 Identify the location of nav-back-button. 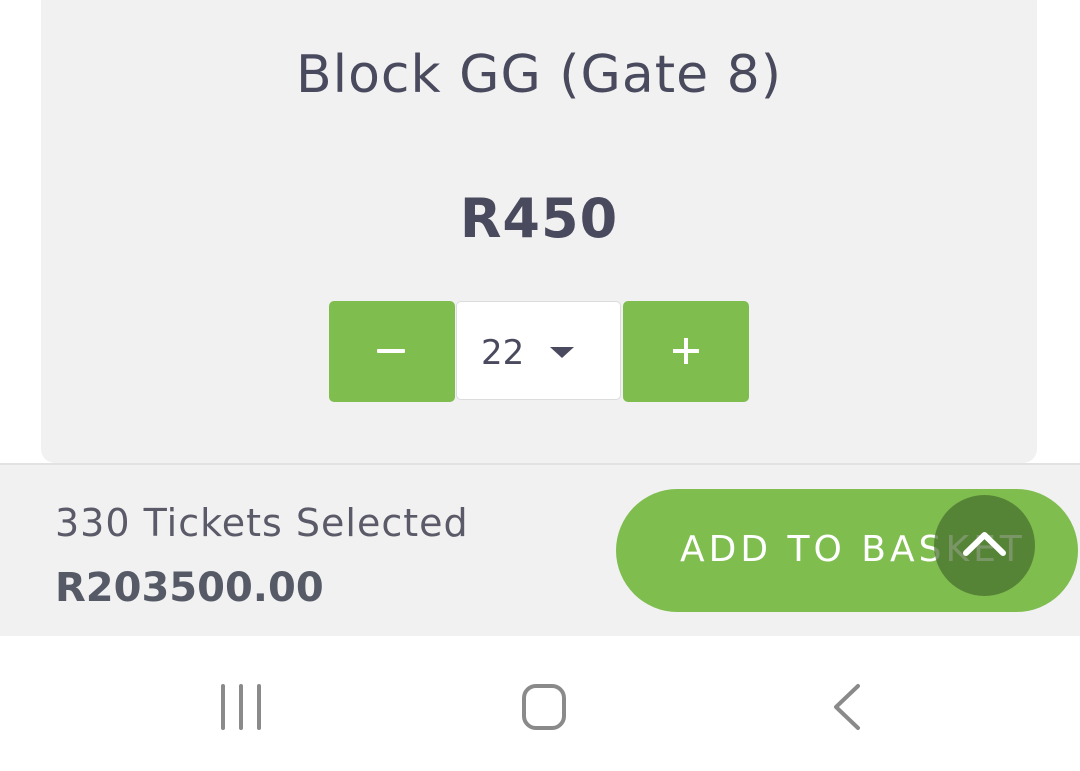
(848, 703).